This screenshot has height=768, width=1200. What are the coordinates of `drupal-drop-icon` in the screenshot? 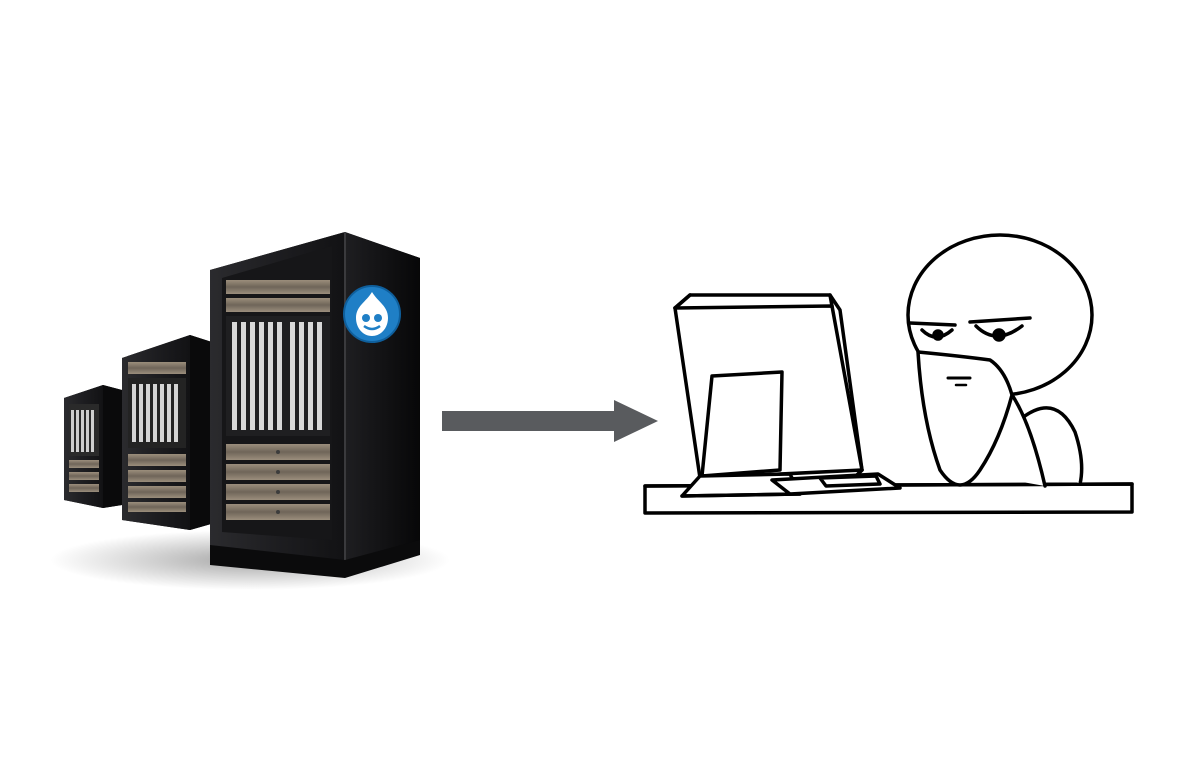 It's located at (372, 314).